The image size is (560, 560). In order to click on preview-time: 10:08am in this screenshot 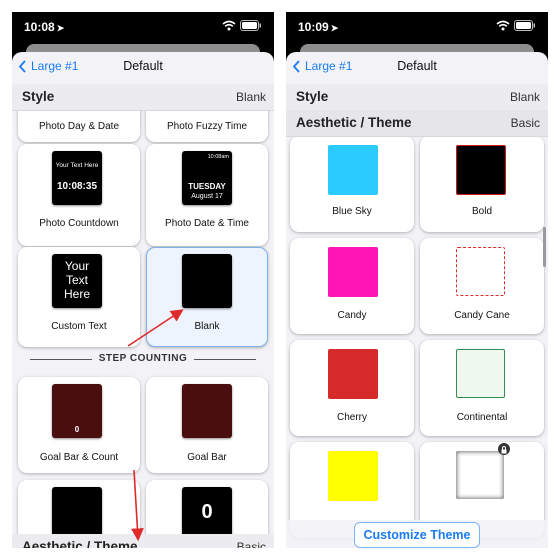, I will do `click(218, 157)`.